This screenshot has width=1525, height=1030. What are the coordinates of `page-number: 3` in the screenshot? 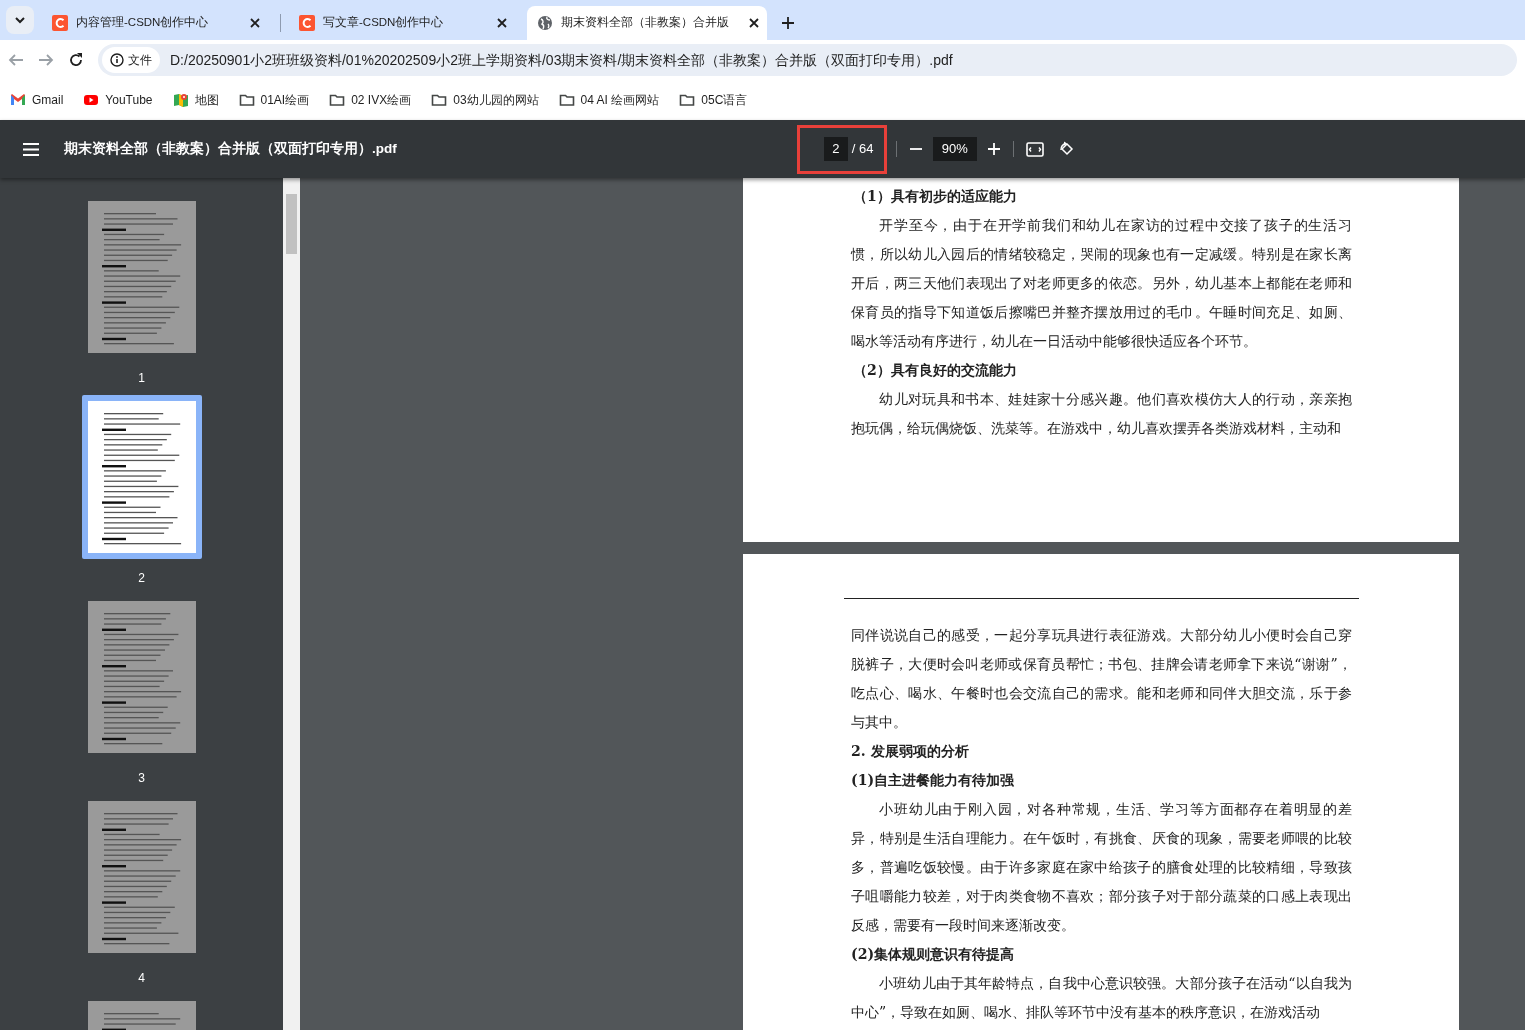 It's located at (141, 778).